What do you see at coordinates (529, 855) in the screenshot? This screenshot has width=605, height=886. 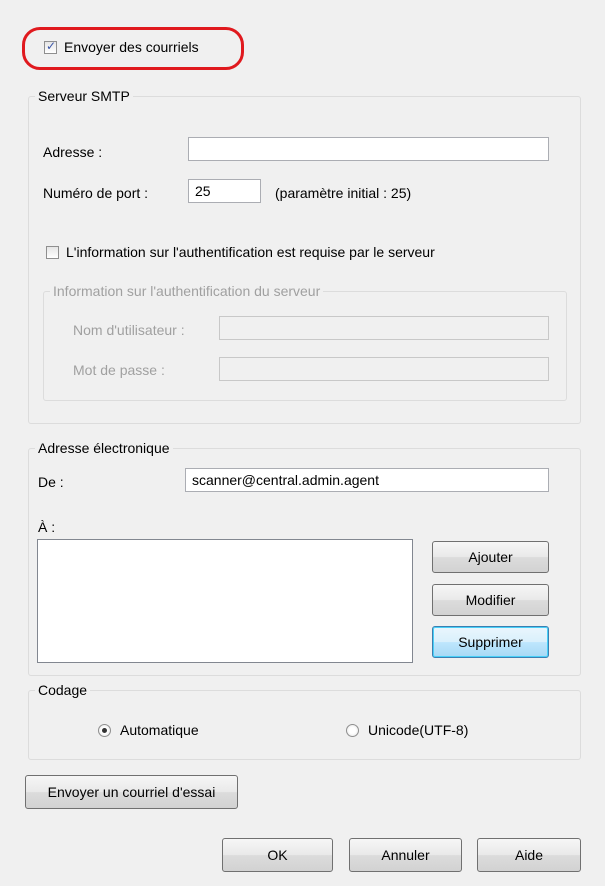 I see `help-button: Aide` at bounding box center [529, 855].